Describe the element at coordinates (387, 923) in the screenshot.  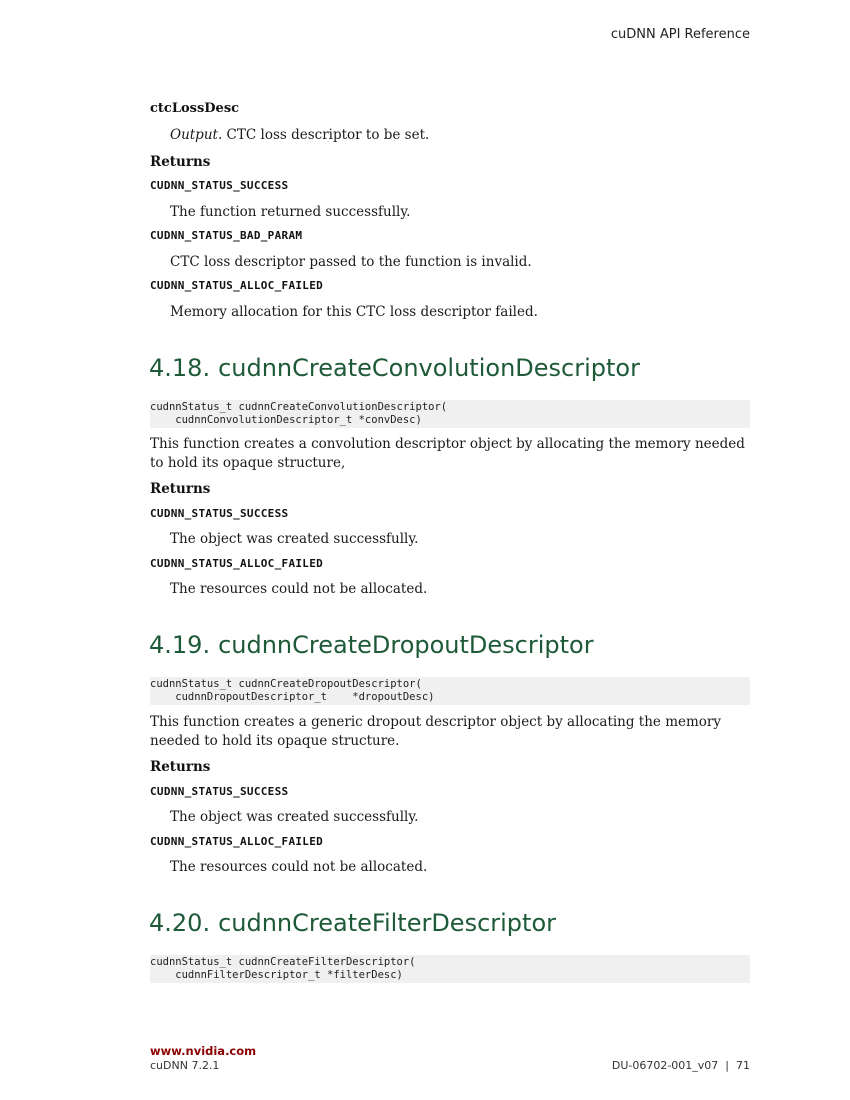
I see `section-title: cudnnCreateFilterDescriptor` at that location.